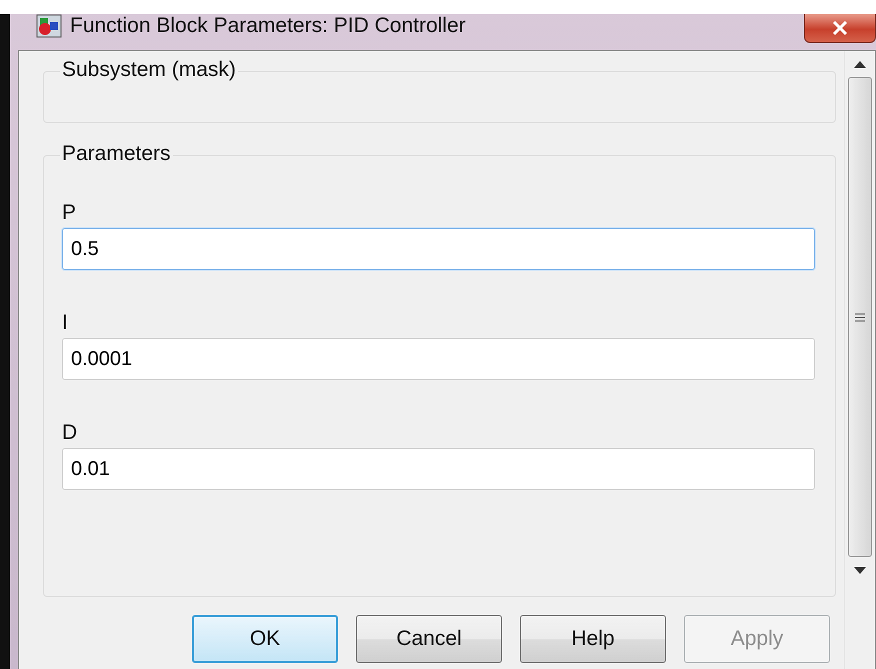 The image size is (876, 669). I want to click on close-button, so click(840, 28).